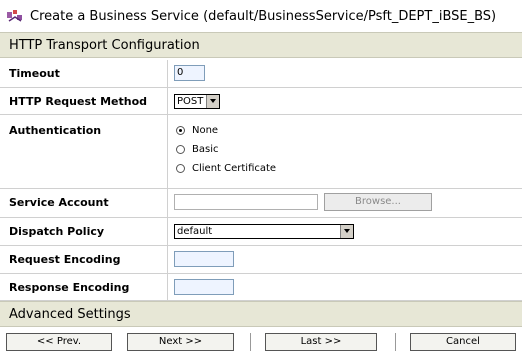 Image resolution: width=522 pixels, height=357 pixels. Describe the element at coordinates (261, 101) in the screenshot. I see `row-http-request-method: HTTP Request Method POST` at that location.